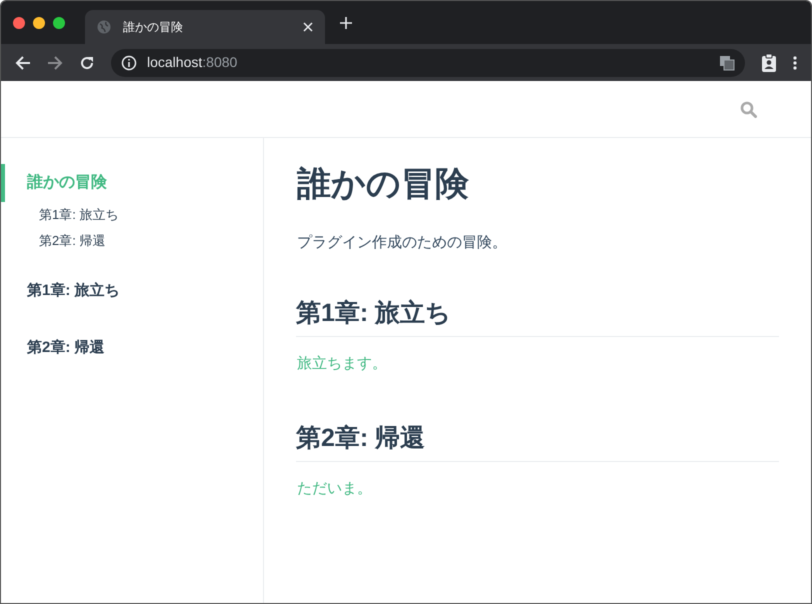  What do you see at coordinates (795, 62) in the screenshot?
I see `menu-icon` at bounding box center [795, 62].